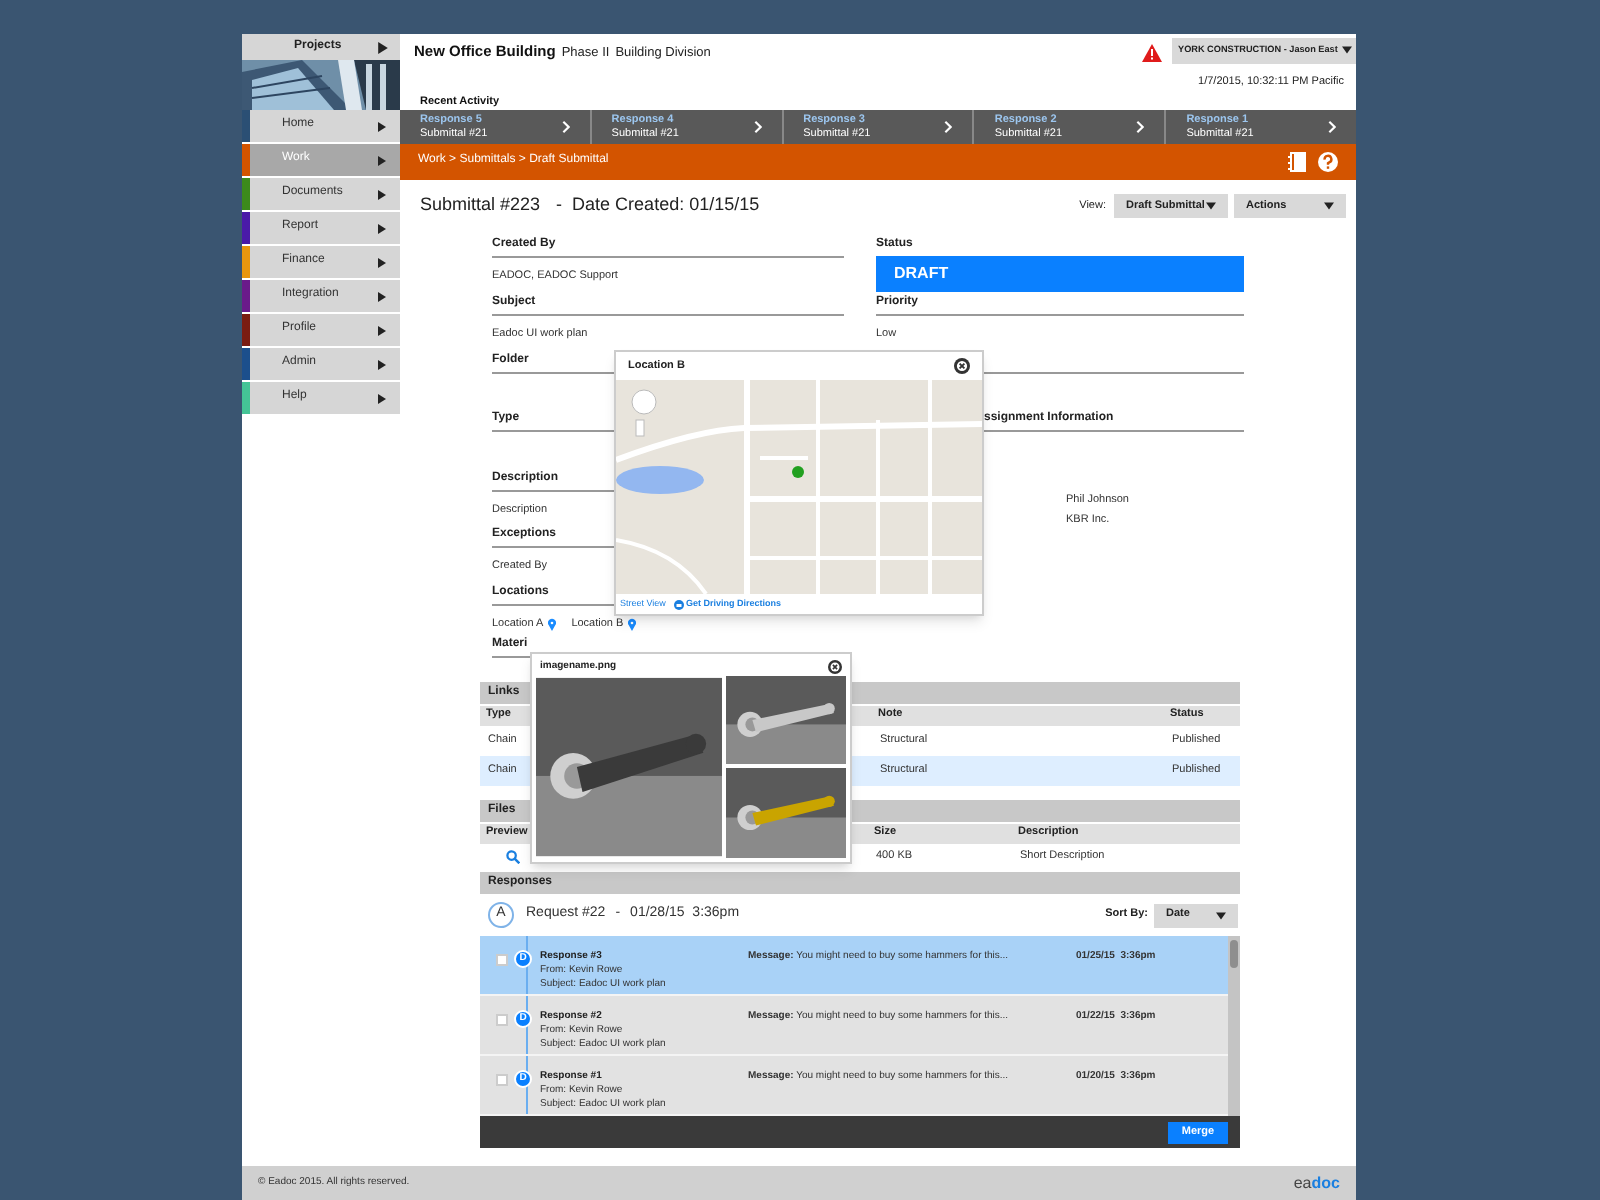 This screenshot has width=1600, height=1200. Describe the element at coordinates (1234, 954) in the screenshot. I see `scrollbar-thumb` at that location.